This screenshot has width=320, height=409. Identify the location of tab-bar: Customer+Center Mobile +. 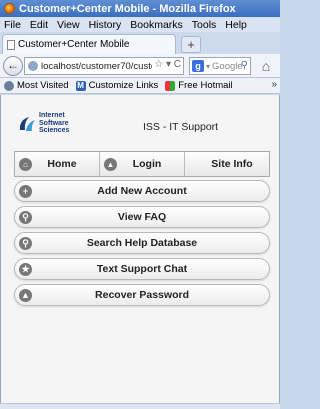
(140, 43).